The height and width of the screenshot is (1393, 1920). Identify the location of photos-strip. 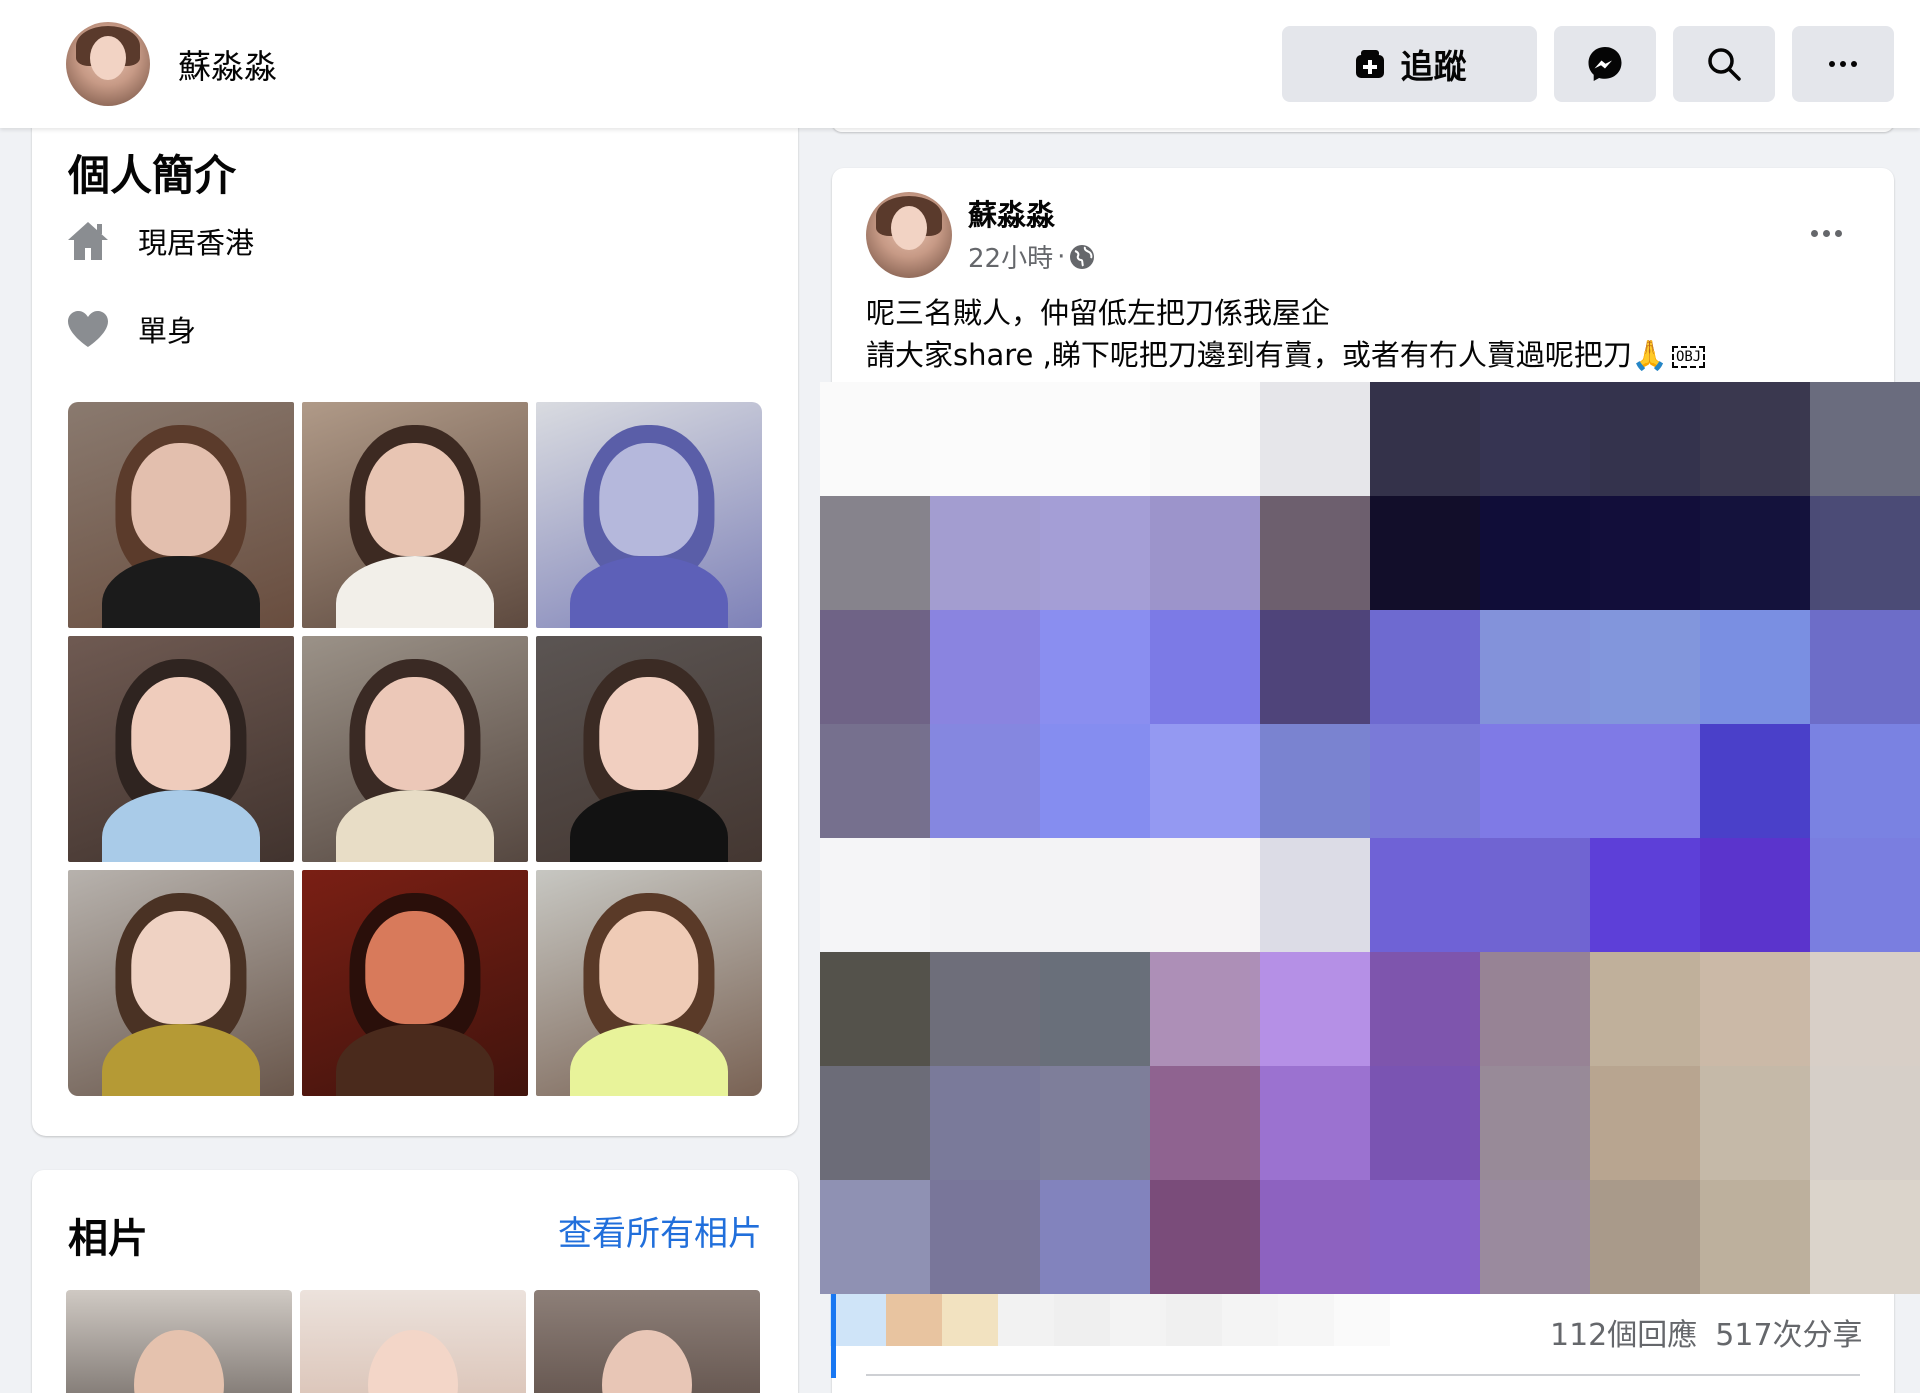
(416, 1341).